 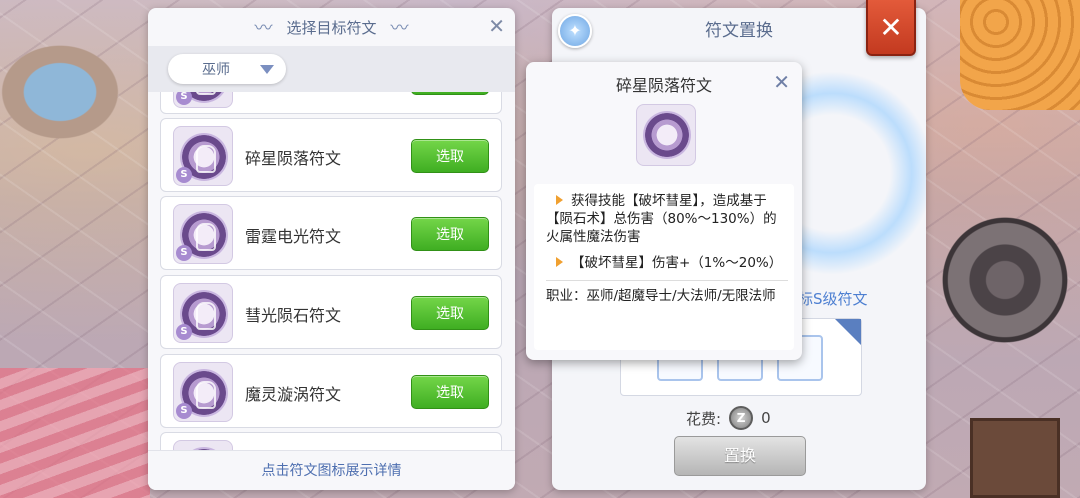 What do you see at coordinates (293, 236) in the screenshot?
I see `rune-name: 雷霆电光符文` at bounding box center [293, 236].